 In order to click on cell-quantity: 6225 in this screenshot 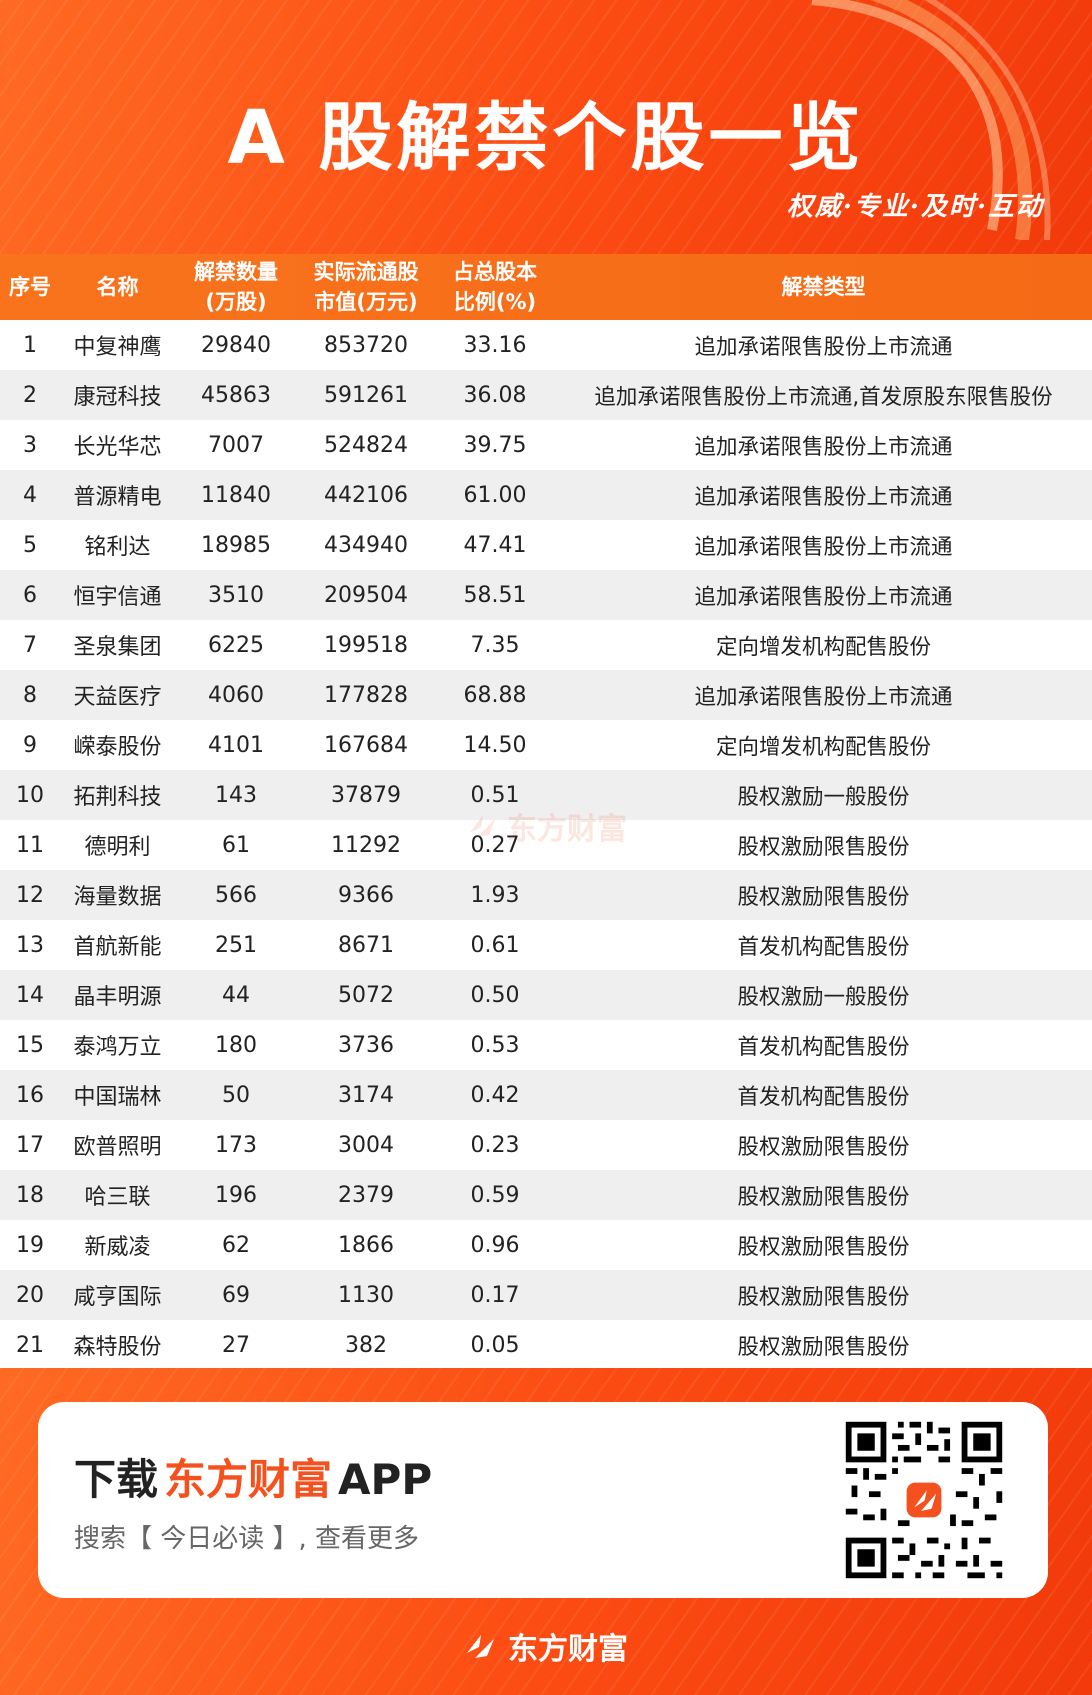, I will do `click(236, 645)`.